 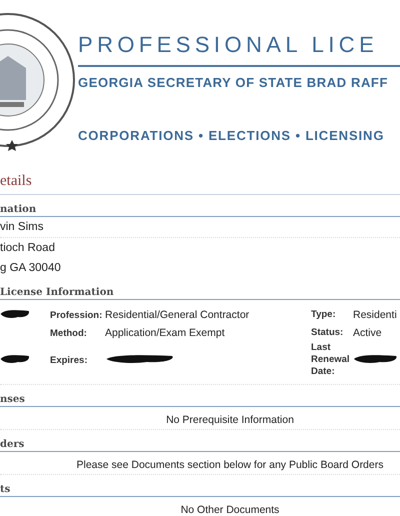 What do you see at coordinates (69, 333) in the screenshot?
I see `field-label: Method:` at bounding box center [69, 333].